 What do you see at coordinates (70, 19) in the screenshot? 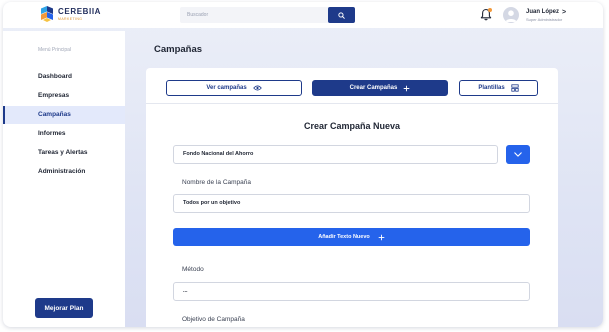
I see `brand-tagline: MARKETING` at bounding box center [70, 19].